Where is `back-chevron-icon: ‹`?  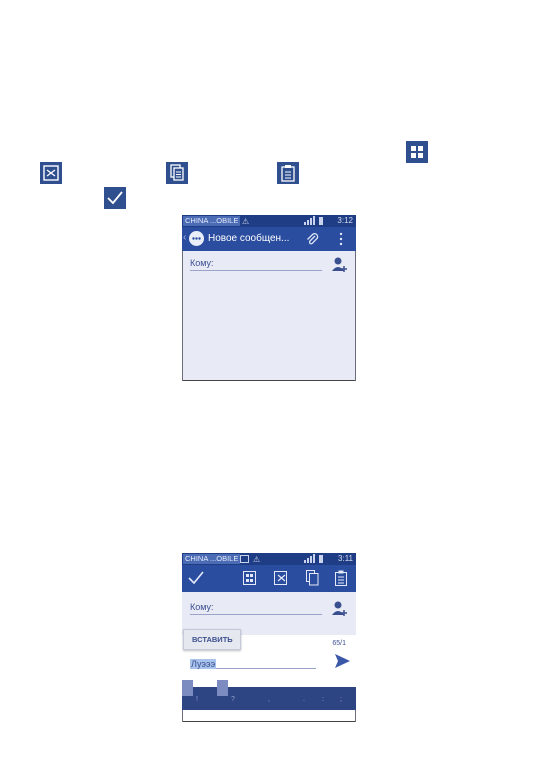 back-chevron-icon: ‹ is located at coordinates (184, 237).